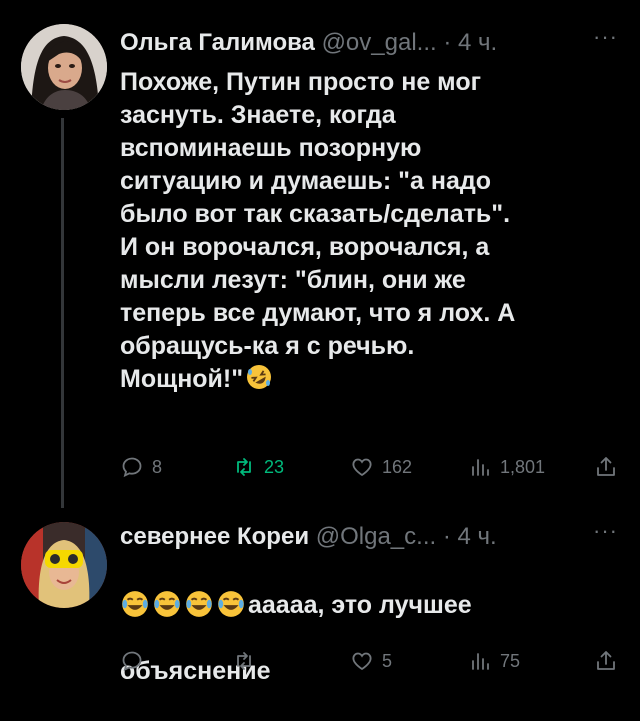 The height and width of the screenshot is (721, 640). I want to click on views-button: 1,801, so click(506, 467).